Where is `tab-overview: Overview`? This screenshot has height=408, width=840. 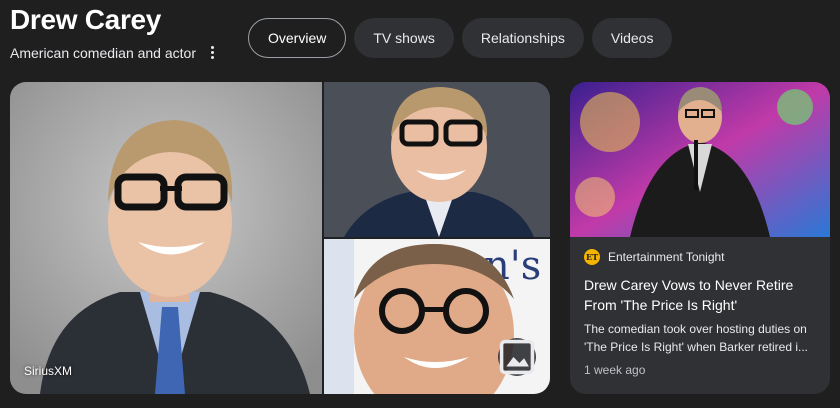 tab-overview: Overview is located at coordinates (297, 38).